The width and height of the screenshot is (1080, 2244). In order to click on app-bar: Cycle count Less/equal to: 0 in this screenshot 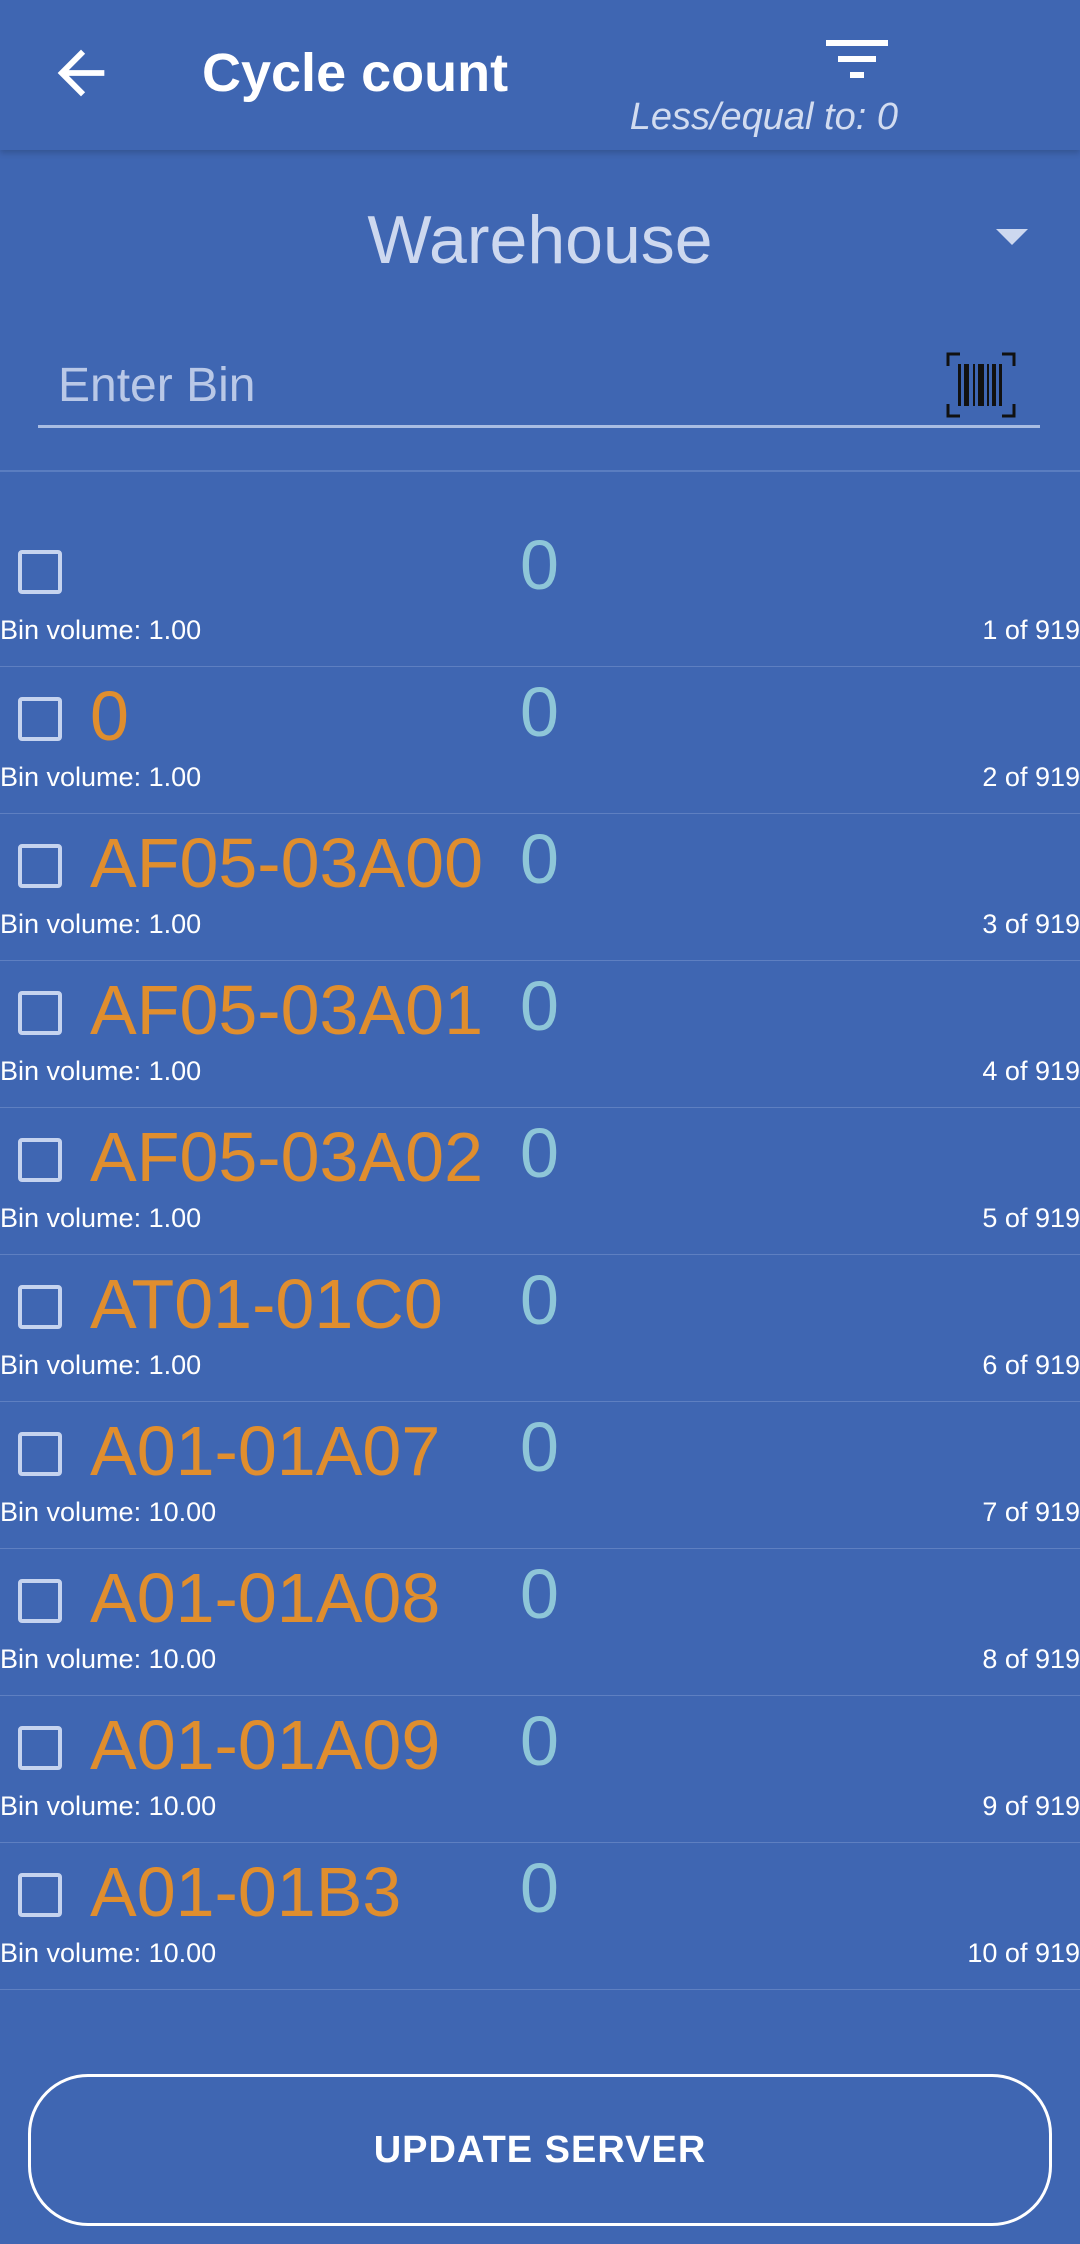, I will do `click(540, 75)`.